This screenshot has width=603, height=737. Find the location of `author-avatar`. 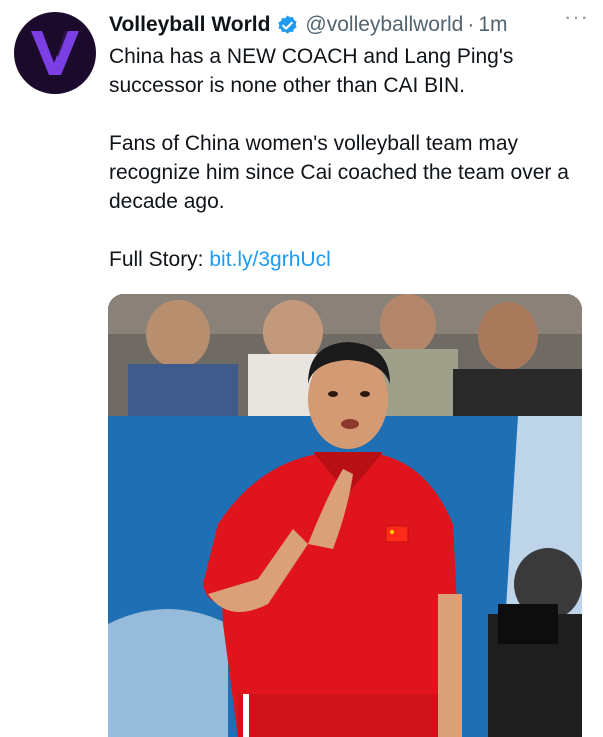

author-avatar is located at coordinates (55, 53).